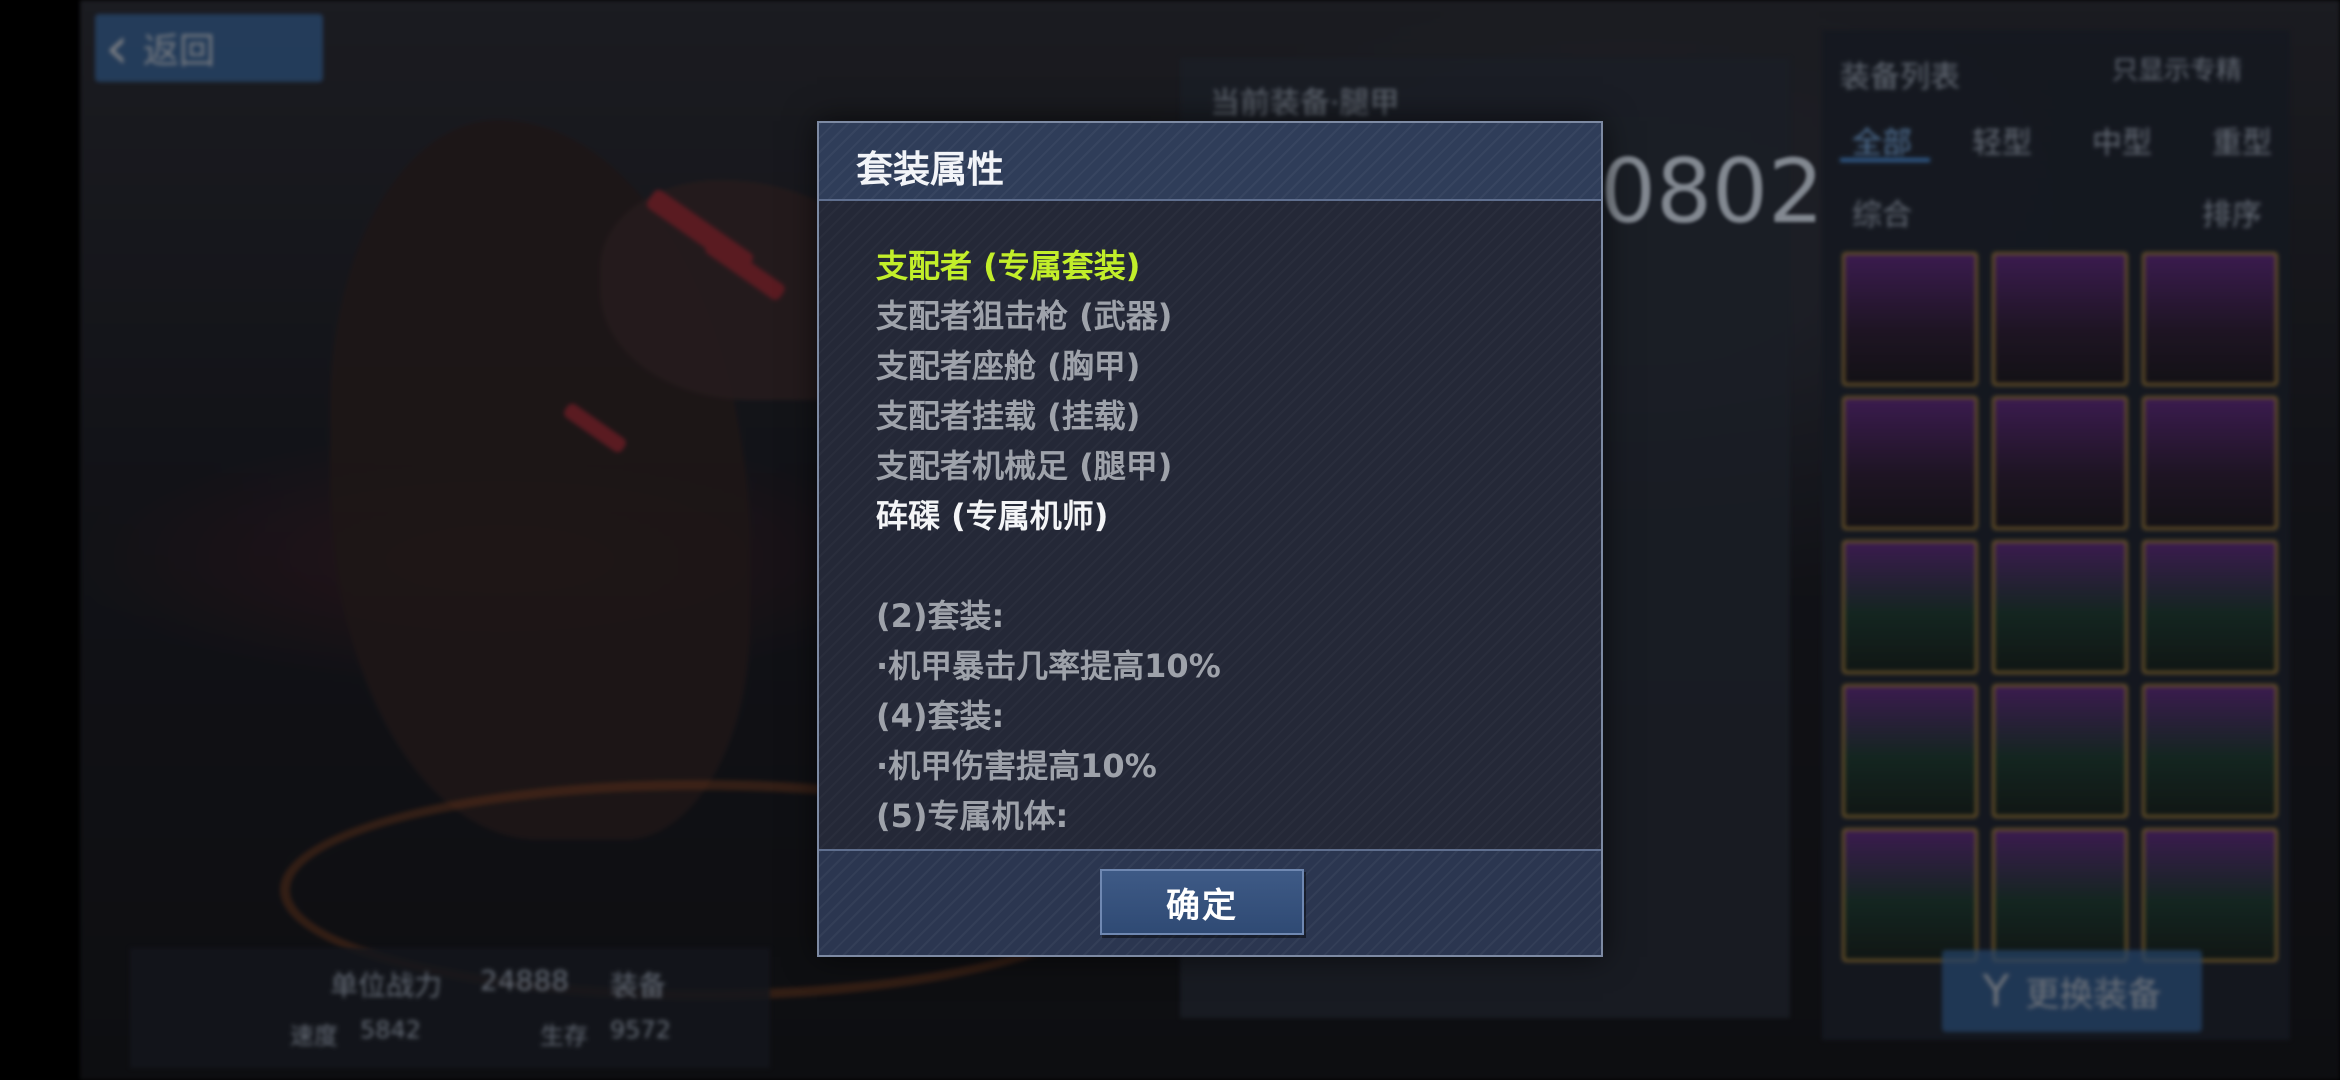 The width and height of the screenshot is (2340, 1080). I want to click on set-bonus-4-heading: (4)套装:, so click(940, 716).